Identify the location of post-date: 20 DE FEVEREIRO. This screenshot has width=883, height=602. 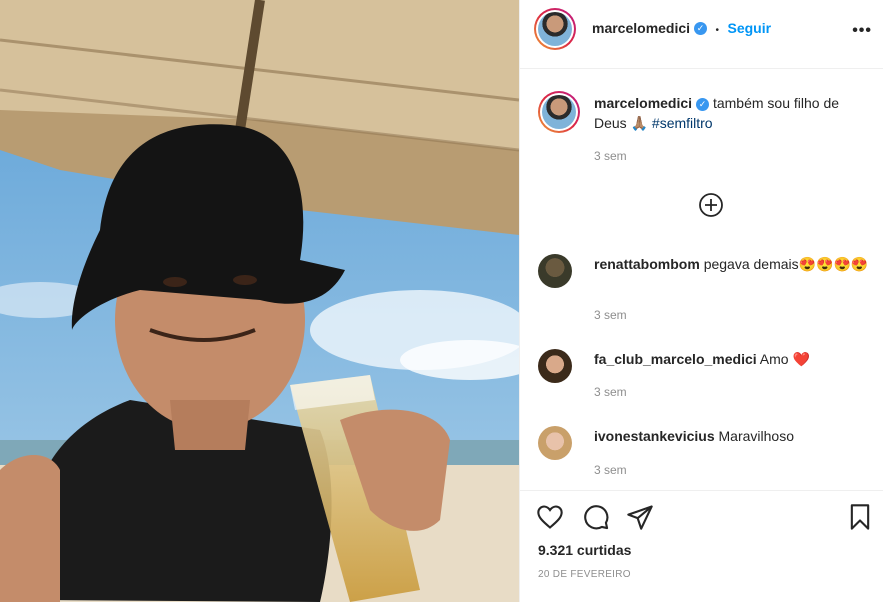
(584, 574).